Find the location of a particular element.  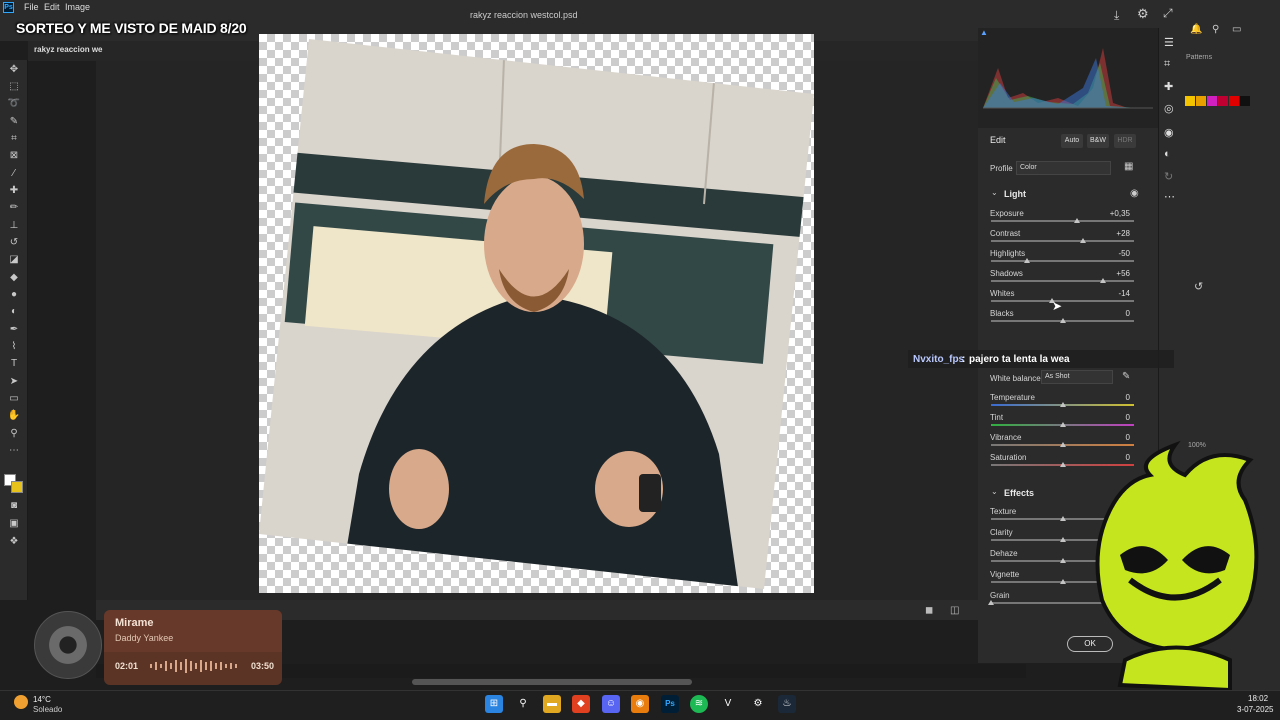

weather-condition: Soleado is located at coordinates (47, 709).